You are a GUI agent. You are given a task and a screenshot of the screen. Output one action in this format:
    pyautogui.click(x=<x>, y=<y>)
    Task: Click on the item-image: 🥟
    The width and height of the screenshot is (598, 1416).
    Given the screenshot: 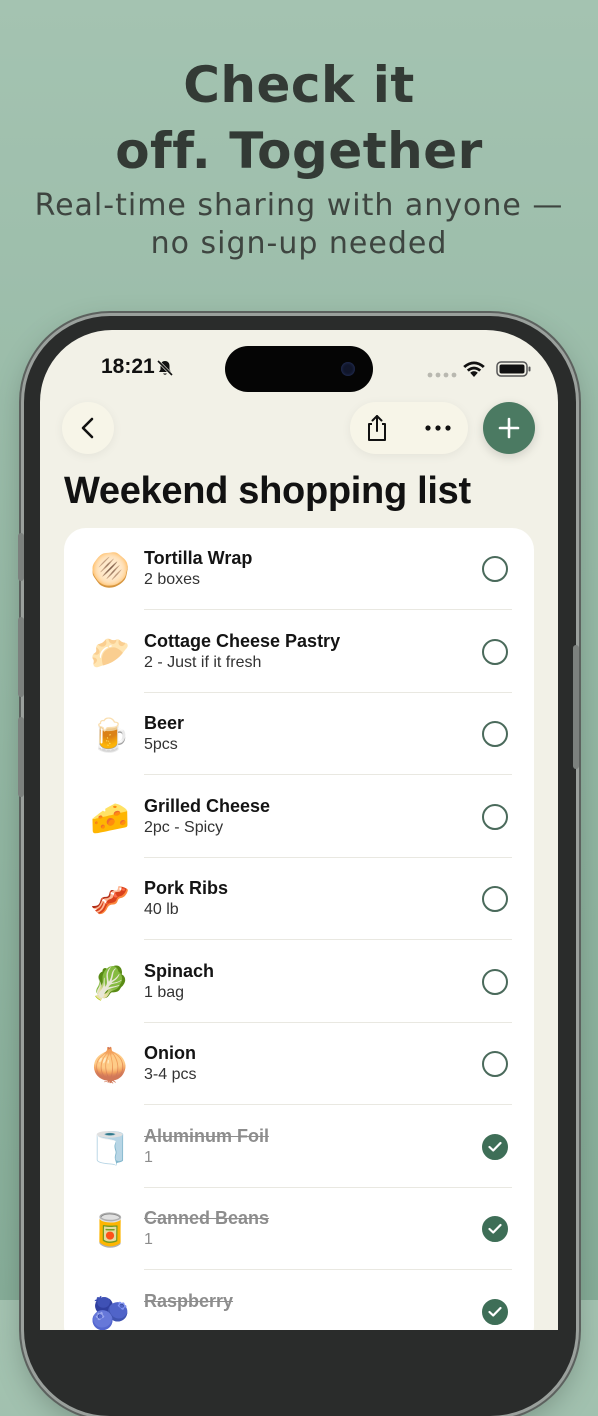 What is the action you would take?
    pyautogui.click(x=110, y=652)
    